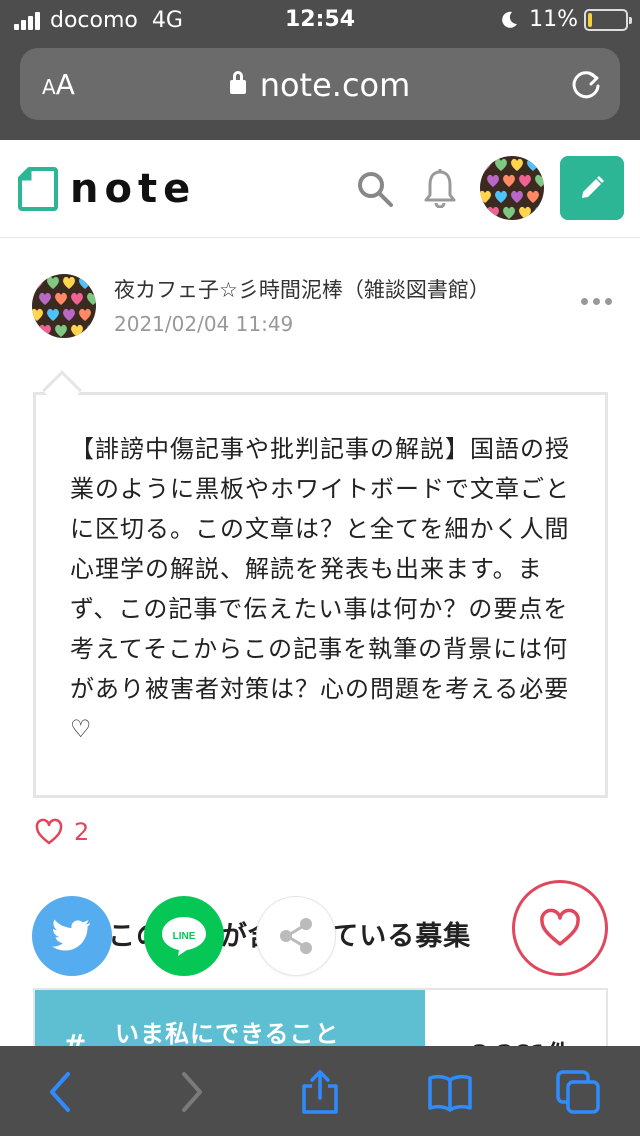 The height and width of the screenshot is (1136, 640). Describe the element at coordinates (440, 188) in the screenshot. I see `notification-bell-icon` at that location.